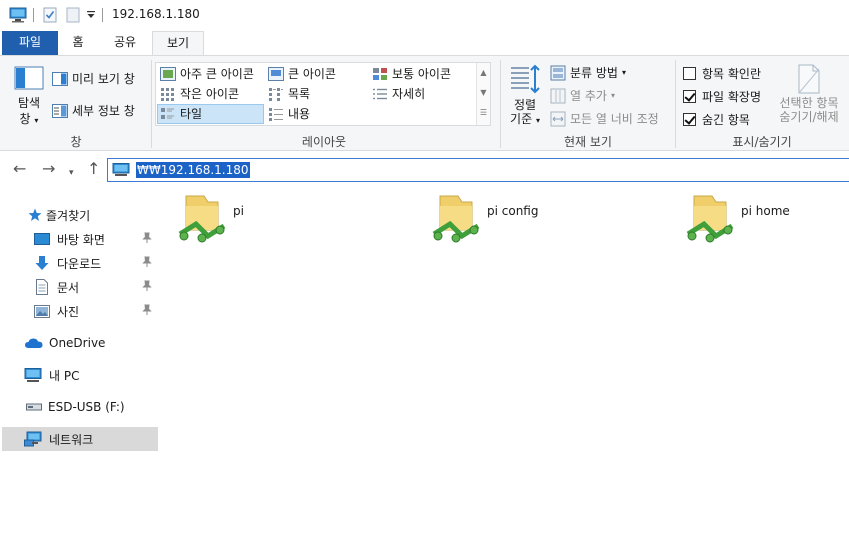  I want to click on layout-label: 타일, so click(191, 114).